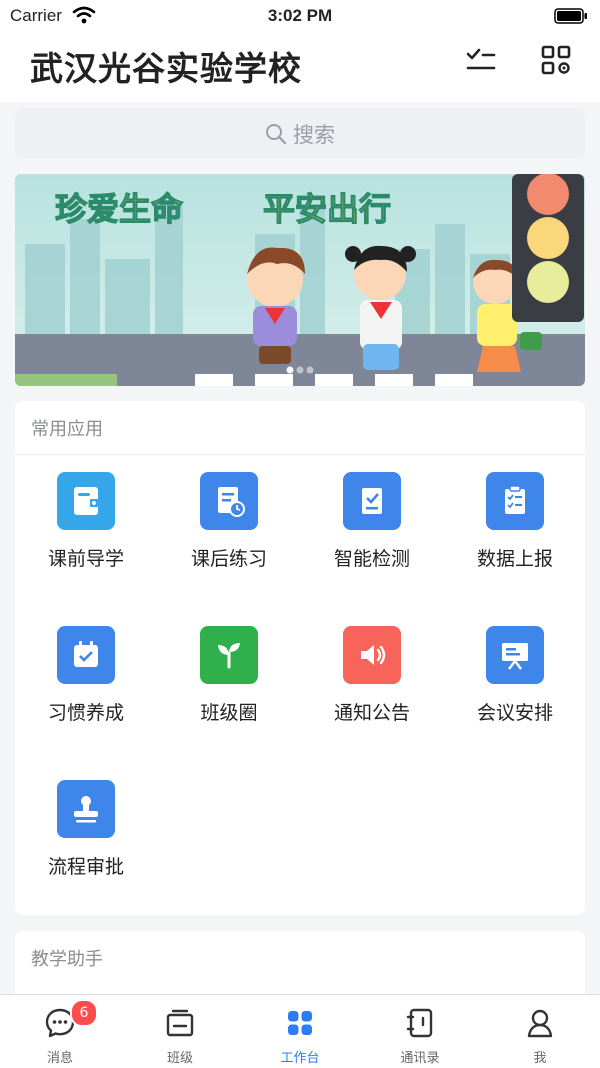 The image size is (600, 1068). Describe the element at coordinates (419, 1023) in the screenshot. I see `contacts-icon` at that location.